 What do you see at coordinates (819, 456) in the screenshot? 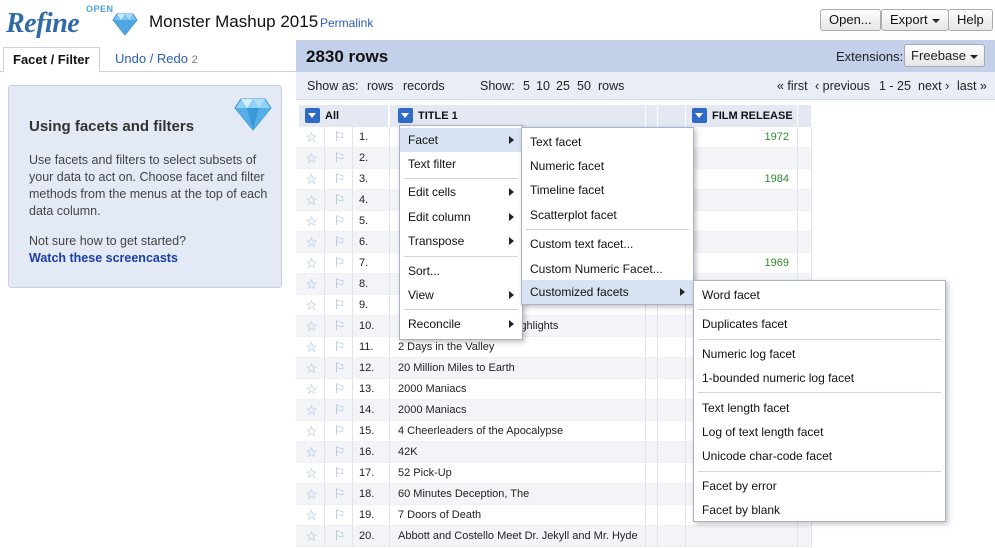
I see `menu-item-unicode-facet: Unicode char-code facet` at bounding box center [819, 456].